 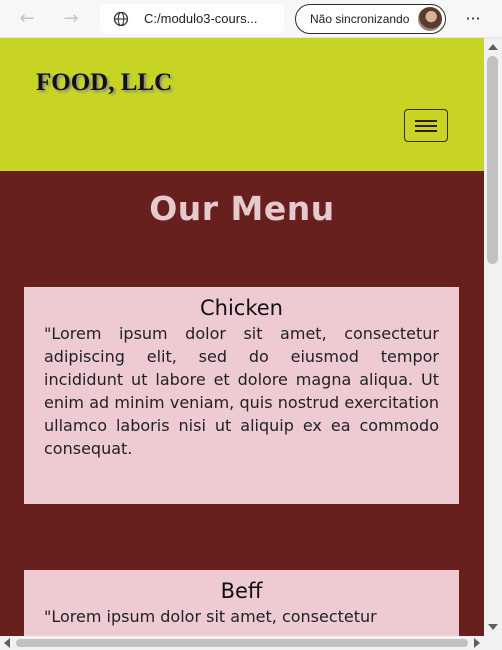 What do you see at coordinates (241, 591) in the screenshot?
I see `section-title: Beff` at bounding box center [241, 591].